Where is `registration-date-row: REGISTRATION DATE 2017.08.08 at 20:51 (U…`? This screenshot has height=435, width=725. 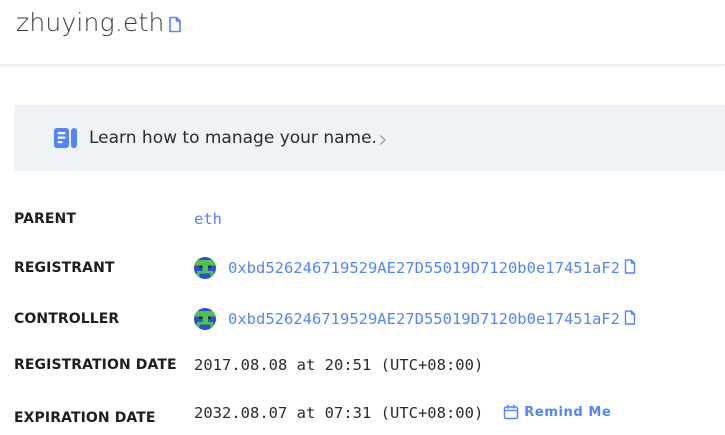
registration-date-row: REGISTRATION DATE 2017.08.08 at 20:51 (U… is located at coordinates (364, 365).